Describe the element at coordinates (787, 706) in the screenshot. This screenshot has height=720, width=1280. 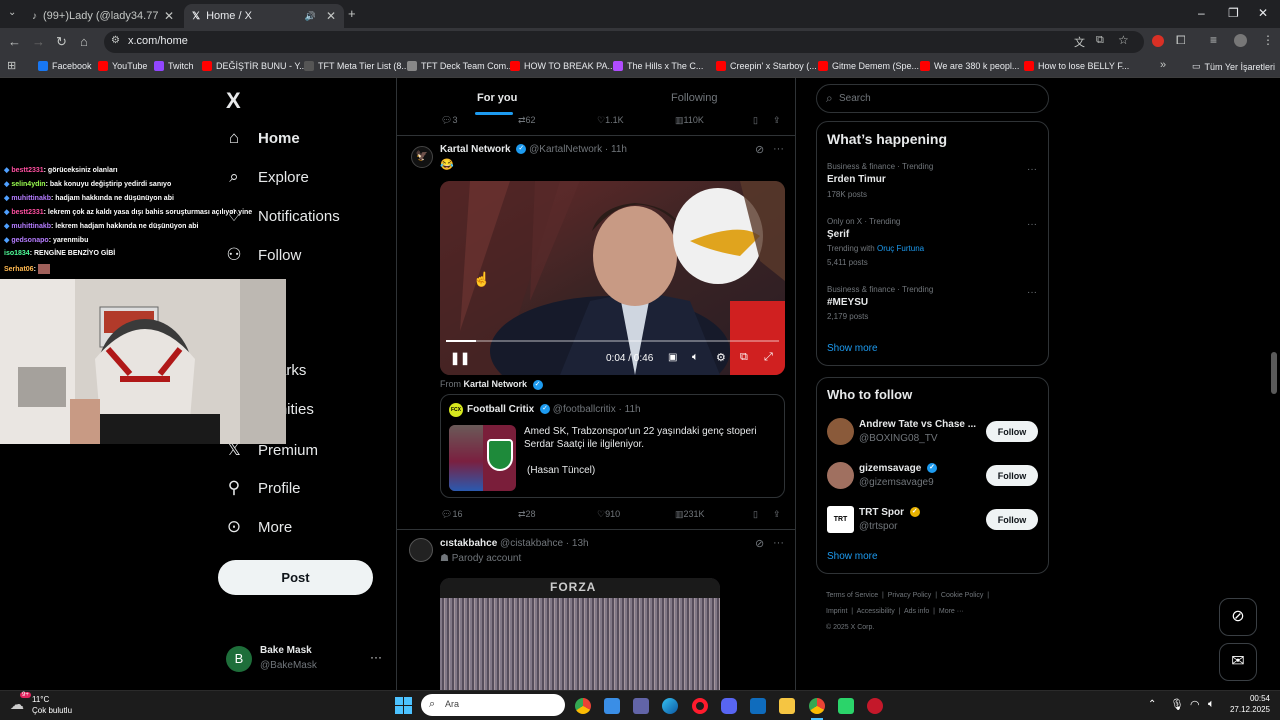
I see `file-explorer-icon` at that location.